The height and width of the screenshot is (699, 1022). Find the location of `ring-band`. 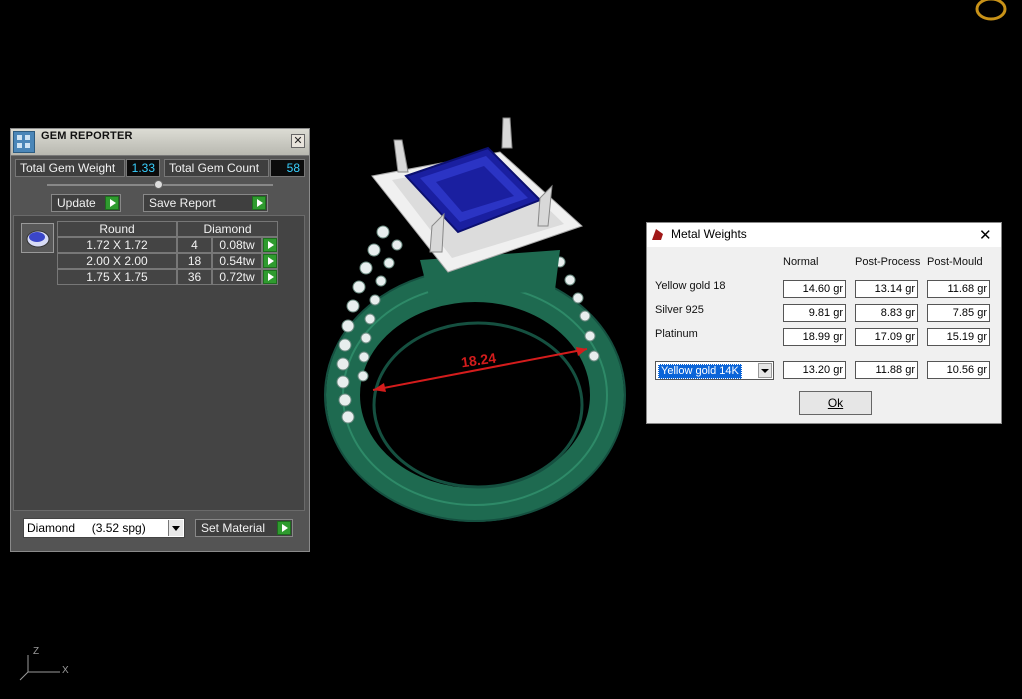

ring-band is located at coordinates (475, 395).